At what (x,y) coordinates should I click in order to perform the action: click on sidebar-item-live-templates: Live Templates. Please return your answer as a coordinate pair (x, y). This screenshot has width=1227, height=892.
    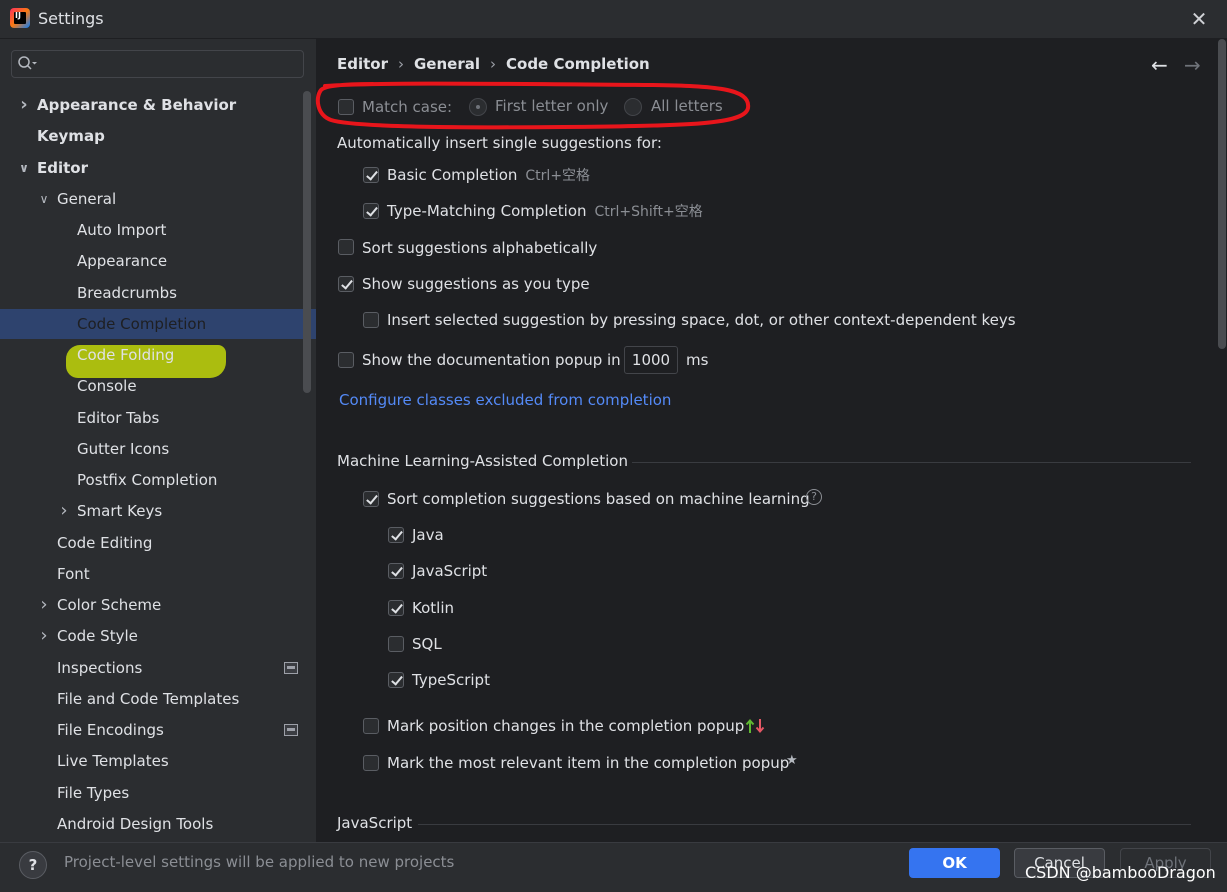
    Looking at the image, I should click on (150, 761).